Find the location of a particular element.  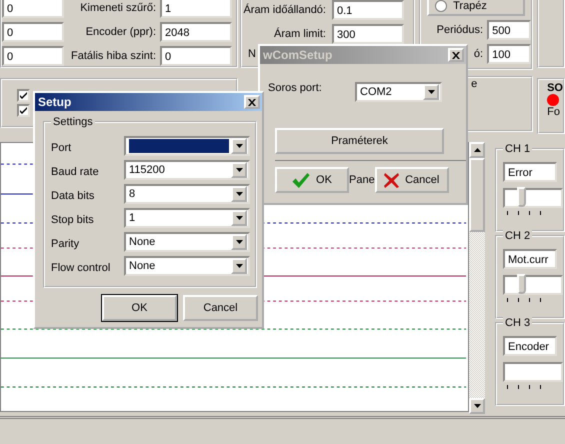

field-label: Áram limit: is located at coordinates (300, 34).